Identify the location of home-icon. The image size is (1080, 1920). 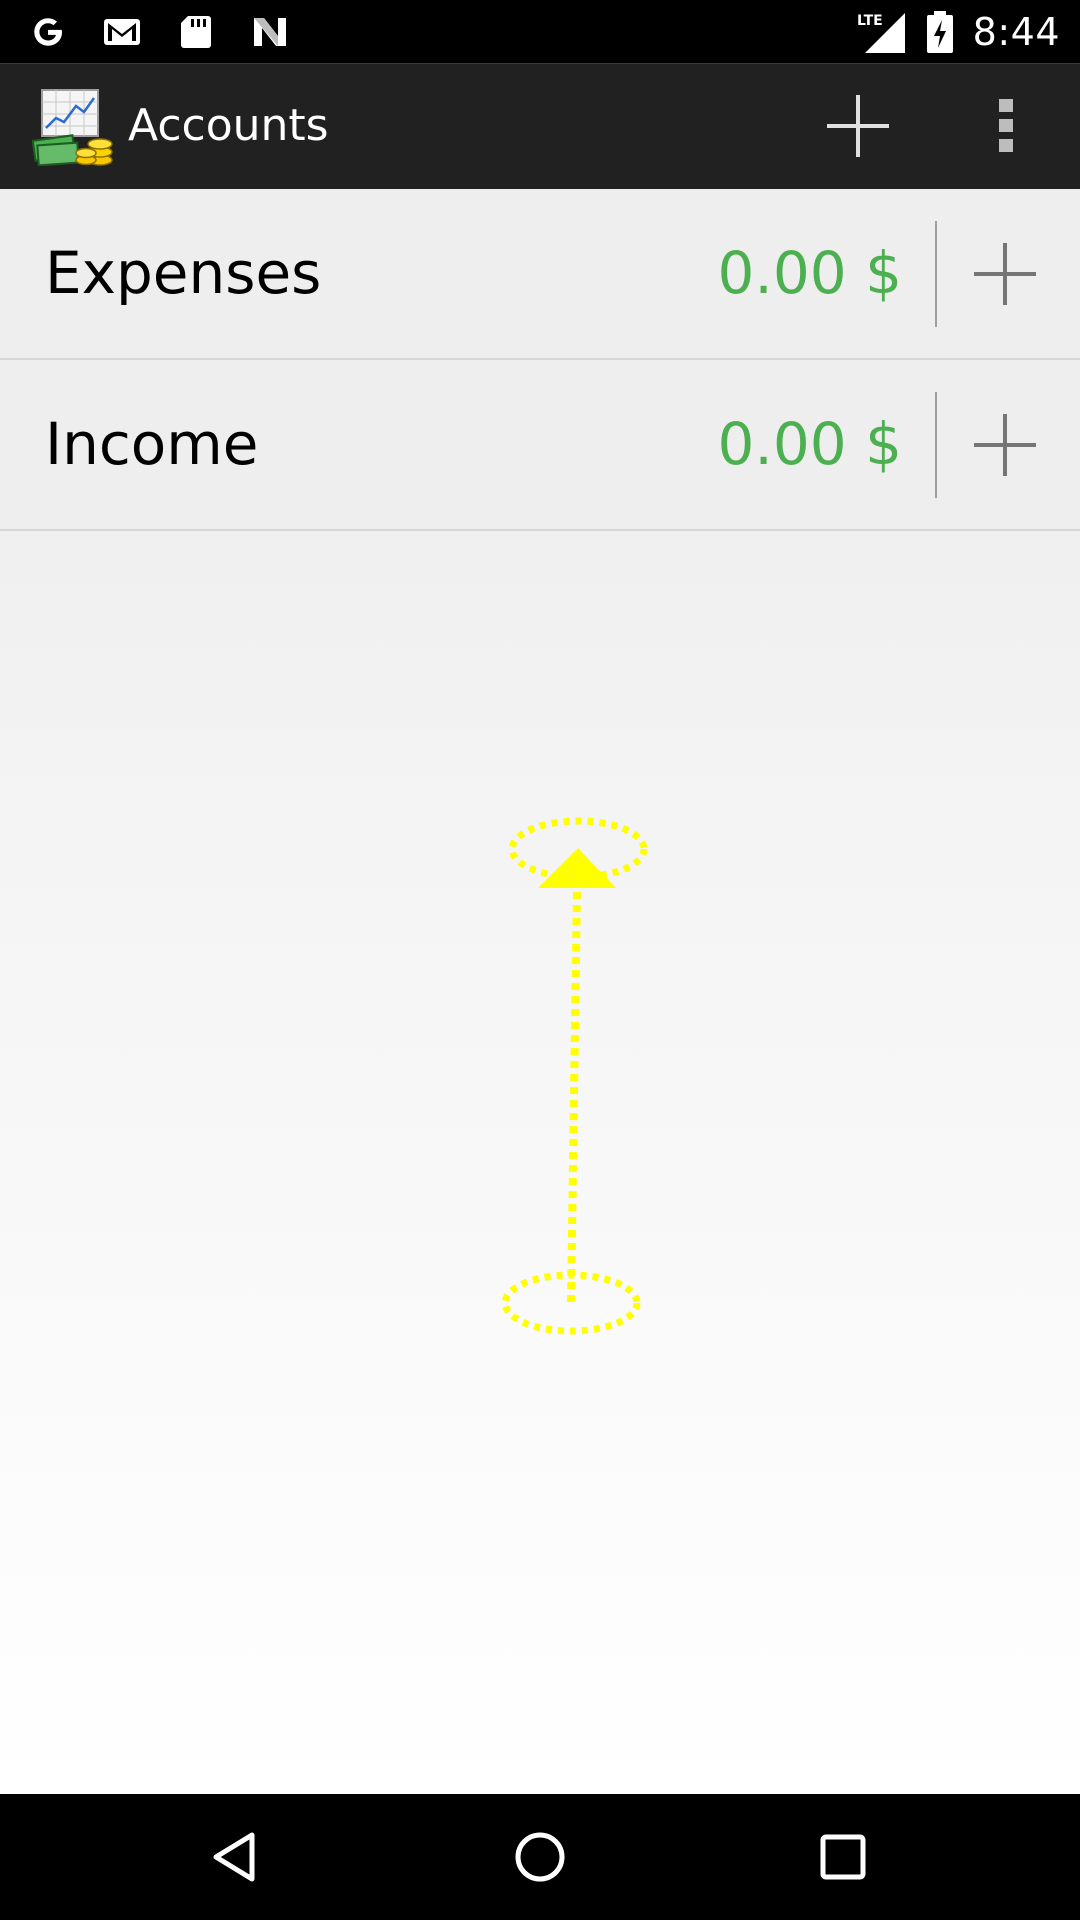
(540, 1857).